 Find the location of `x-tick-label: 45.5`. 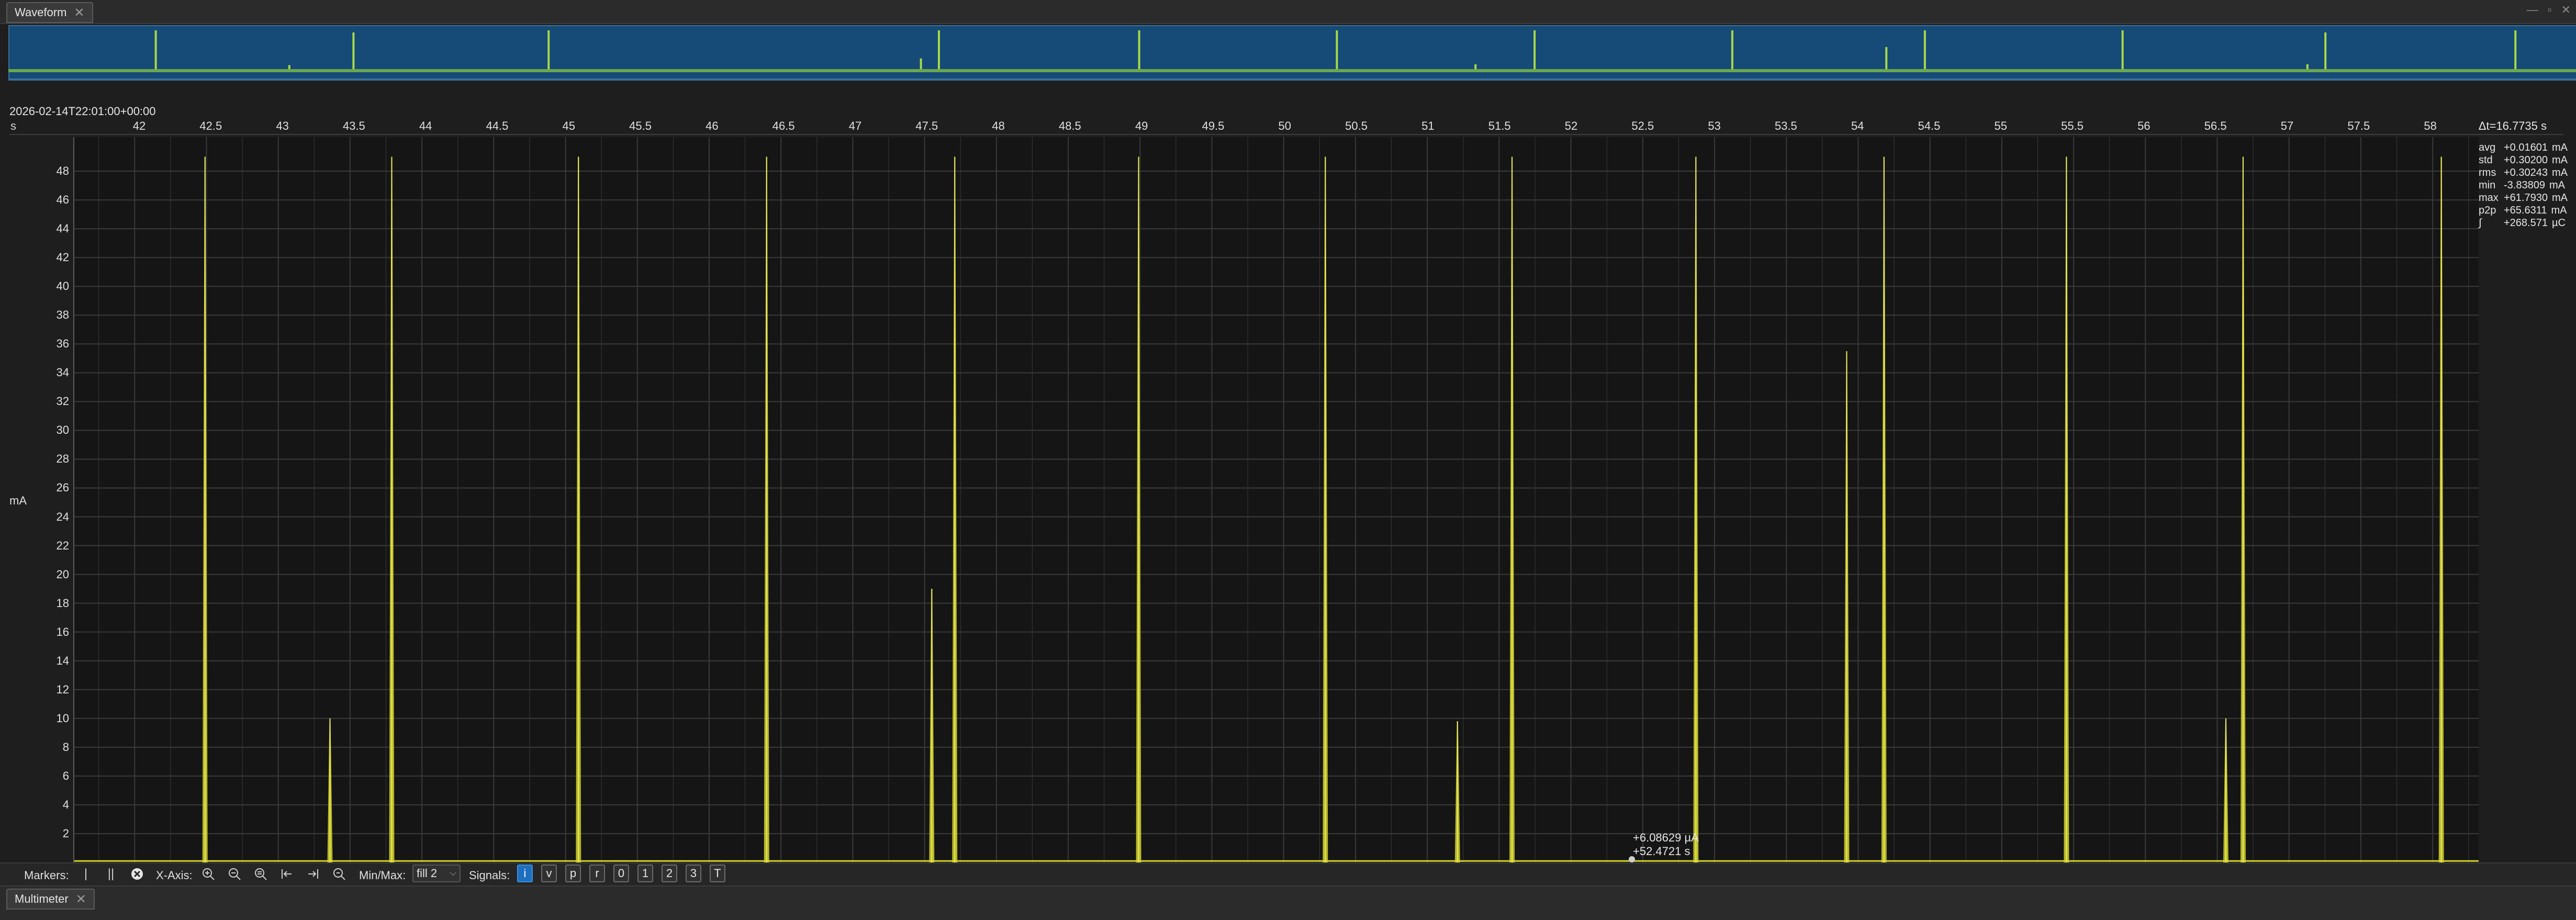

x-tick-label: 45.5 is located at coordinates (640, 126).